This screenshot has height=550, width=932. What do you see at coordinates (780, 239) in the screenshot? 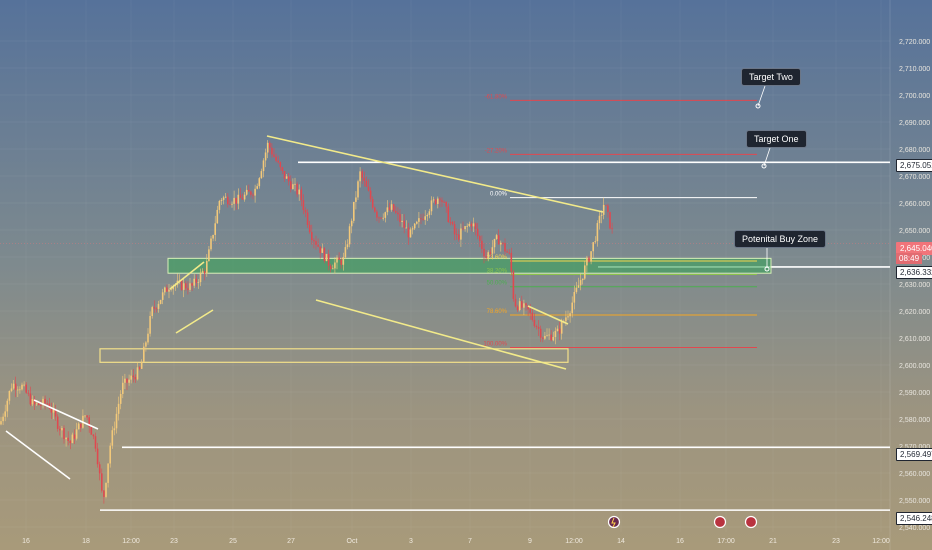
I see `buy-zone-label: Potenital Buy Zone` at bounding box center [780, 239].